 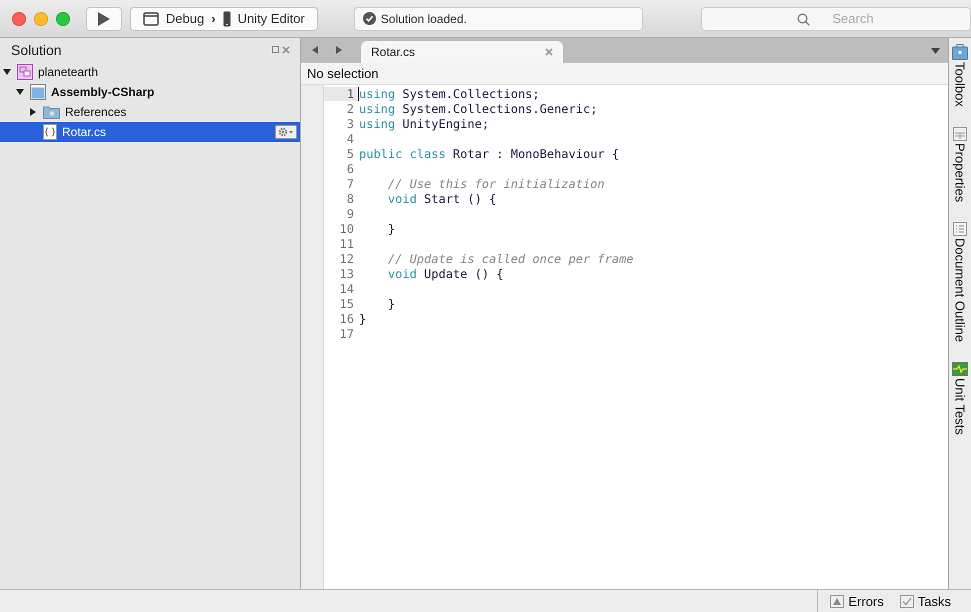 What do you see at coordinates (19, 19) in the screenshot?
I see `close-window-button` at bounding box center [19, 19].